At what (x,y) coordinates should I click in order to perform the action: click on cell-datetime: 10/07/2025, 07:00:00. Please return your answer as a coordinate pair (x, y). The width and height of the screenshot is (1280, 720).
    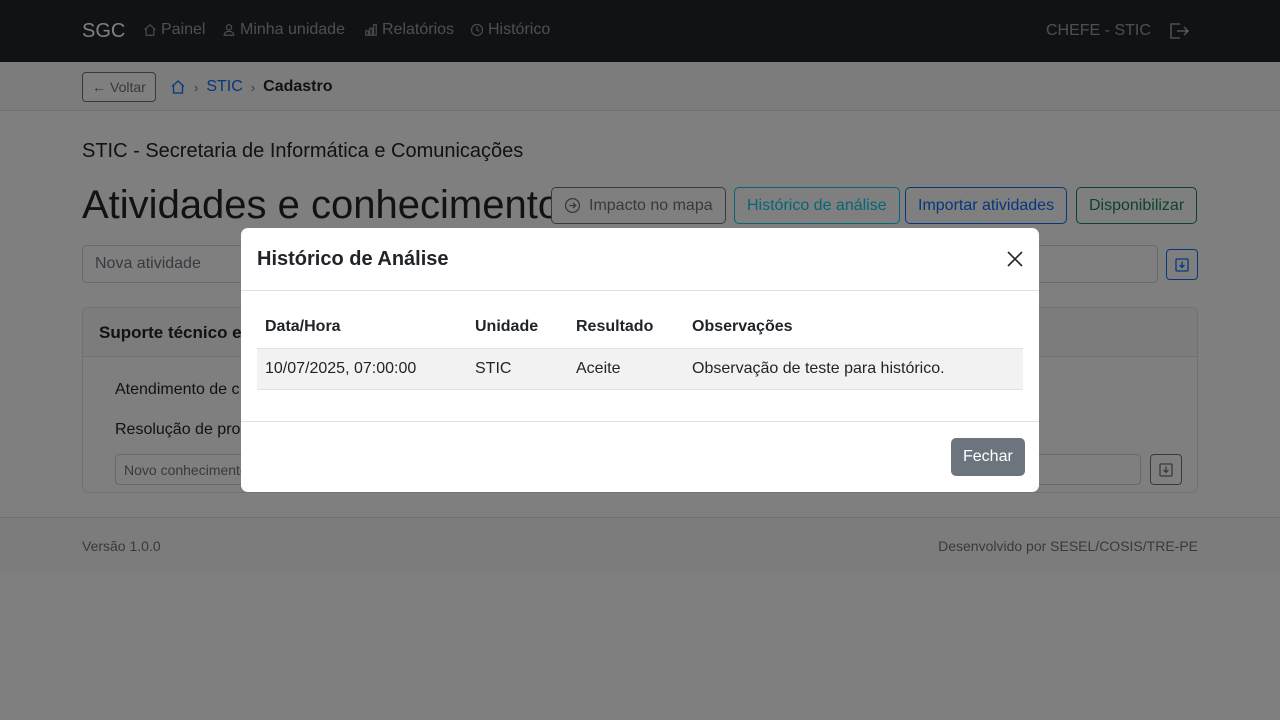
    Looking at the image, I should click on (362, 369).